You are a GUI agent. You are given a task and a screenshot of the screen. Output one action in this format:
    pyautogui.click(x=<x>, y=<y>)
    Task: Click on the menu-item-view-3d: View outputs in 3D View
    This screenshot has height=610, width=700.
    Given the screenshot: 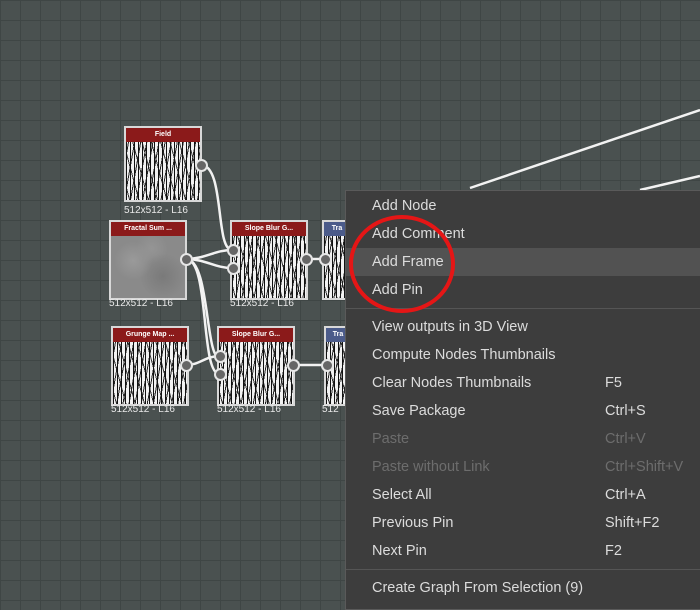 What is the action you would take?
    pyautogui.click(x=523, y=327)
    